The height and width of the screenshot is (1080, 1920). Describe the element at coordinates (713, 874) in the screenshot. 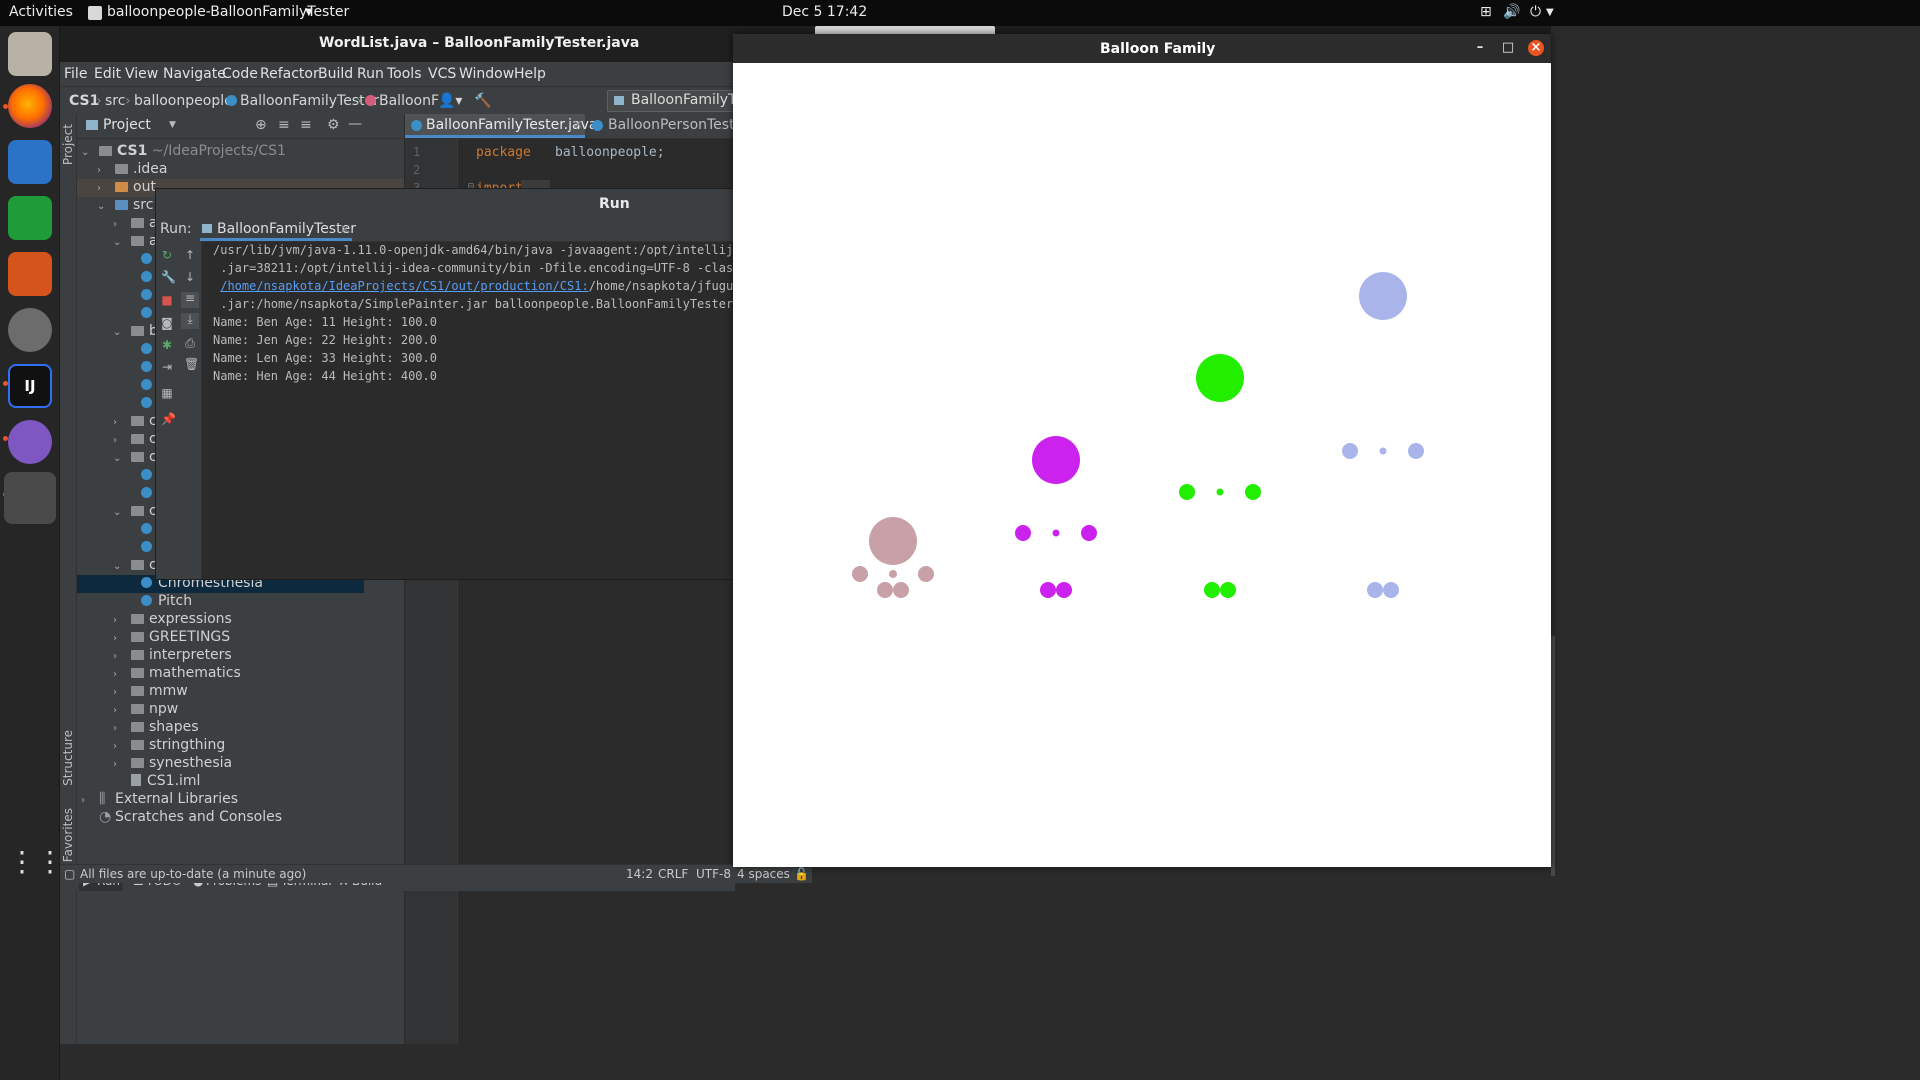

I see `file-encoding: UTF-8` at that location.